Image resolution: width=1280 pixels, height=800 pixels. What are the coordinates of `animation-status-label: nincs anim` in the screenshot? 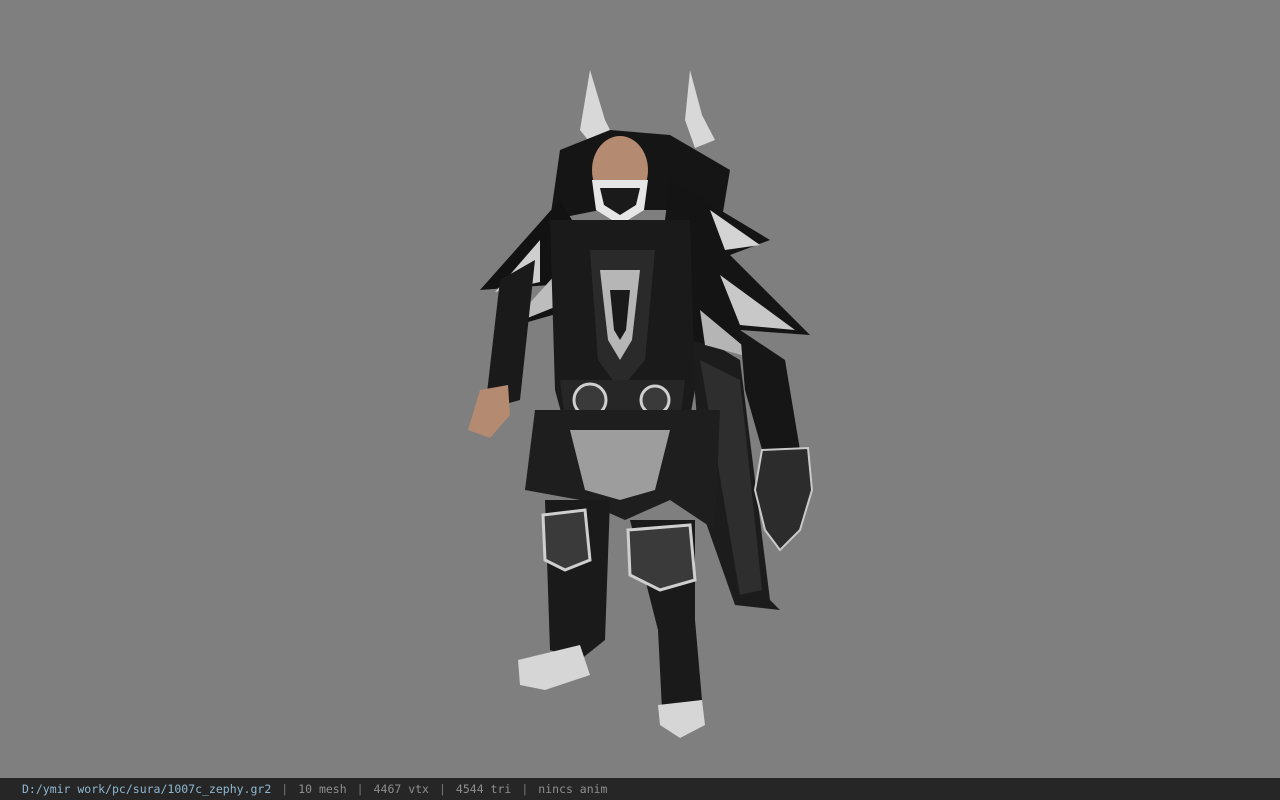 It's located at (573, 789).